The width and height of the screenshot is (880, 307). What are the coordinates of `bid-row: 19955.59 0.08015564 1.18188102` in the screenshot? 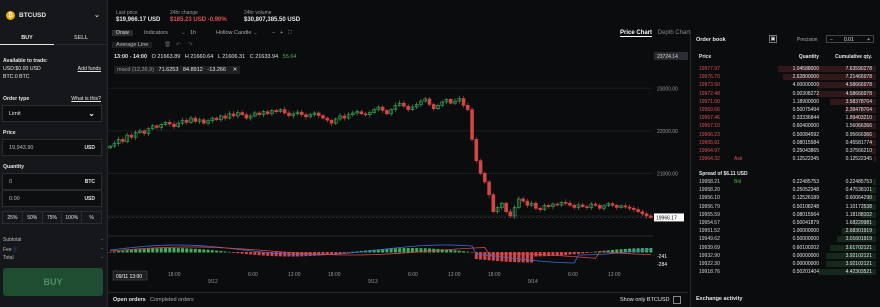 It's located at (786, 214).